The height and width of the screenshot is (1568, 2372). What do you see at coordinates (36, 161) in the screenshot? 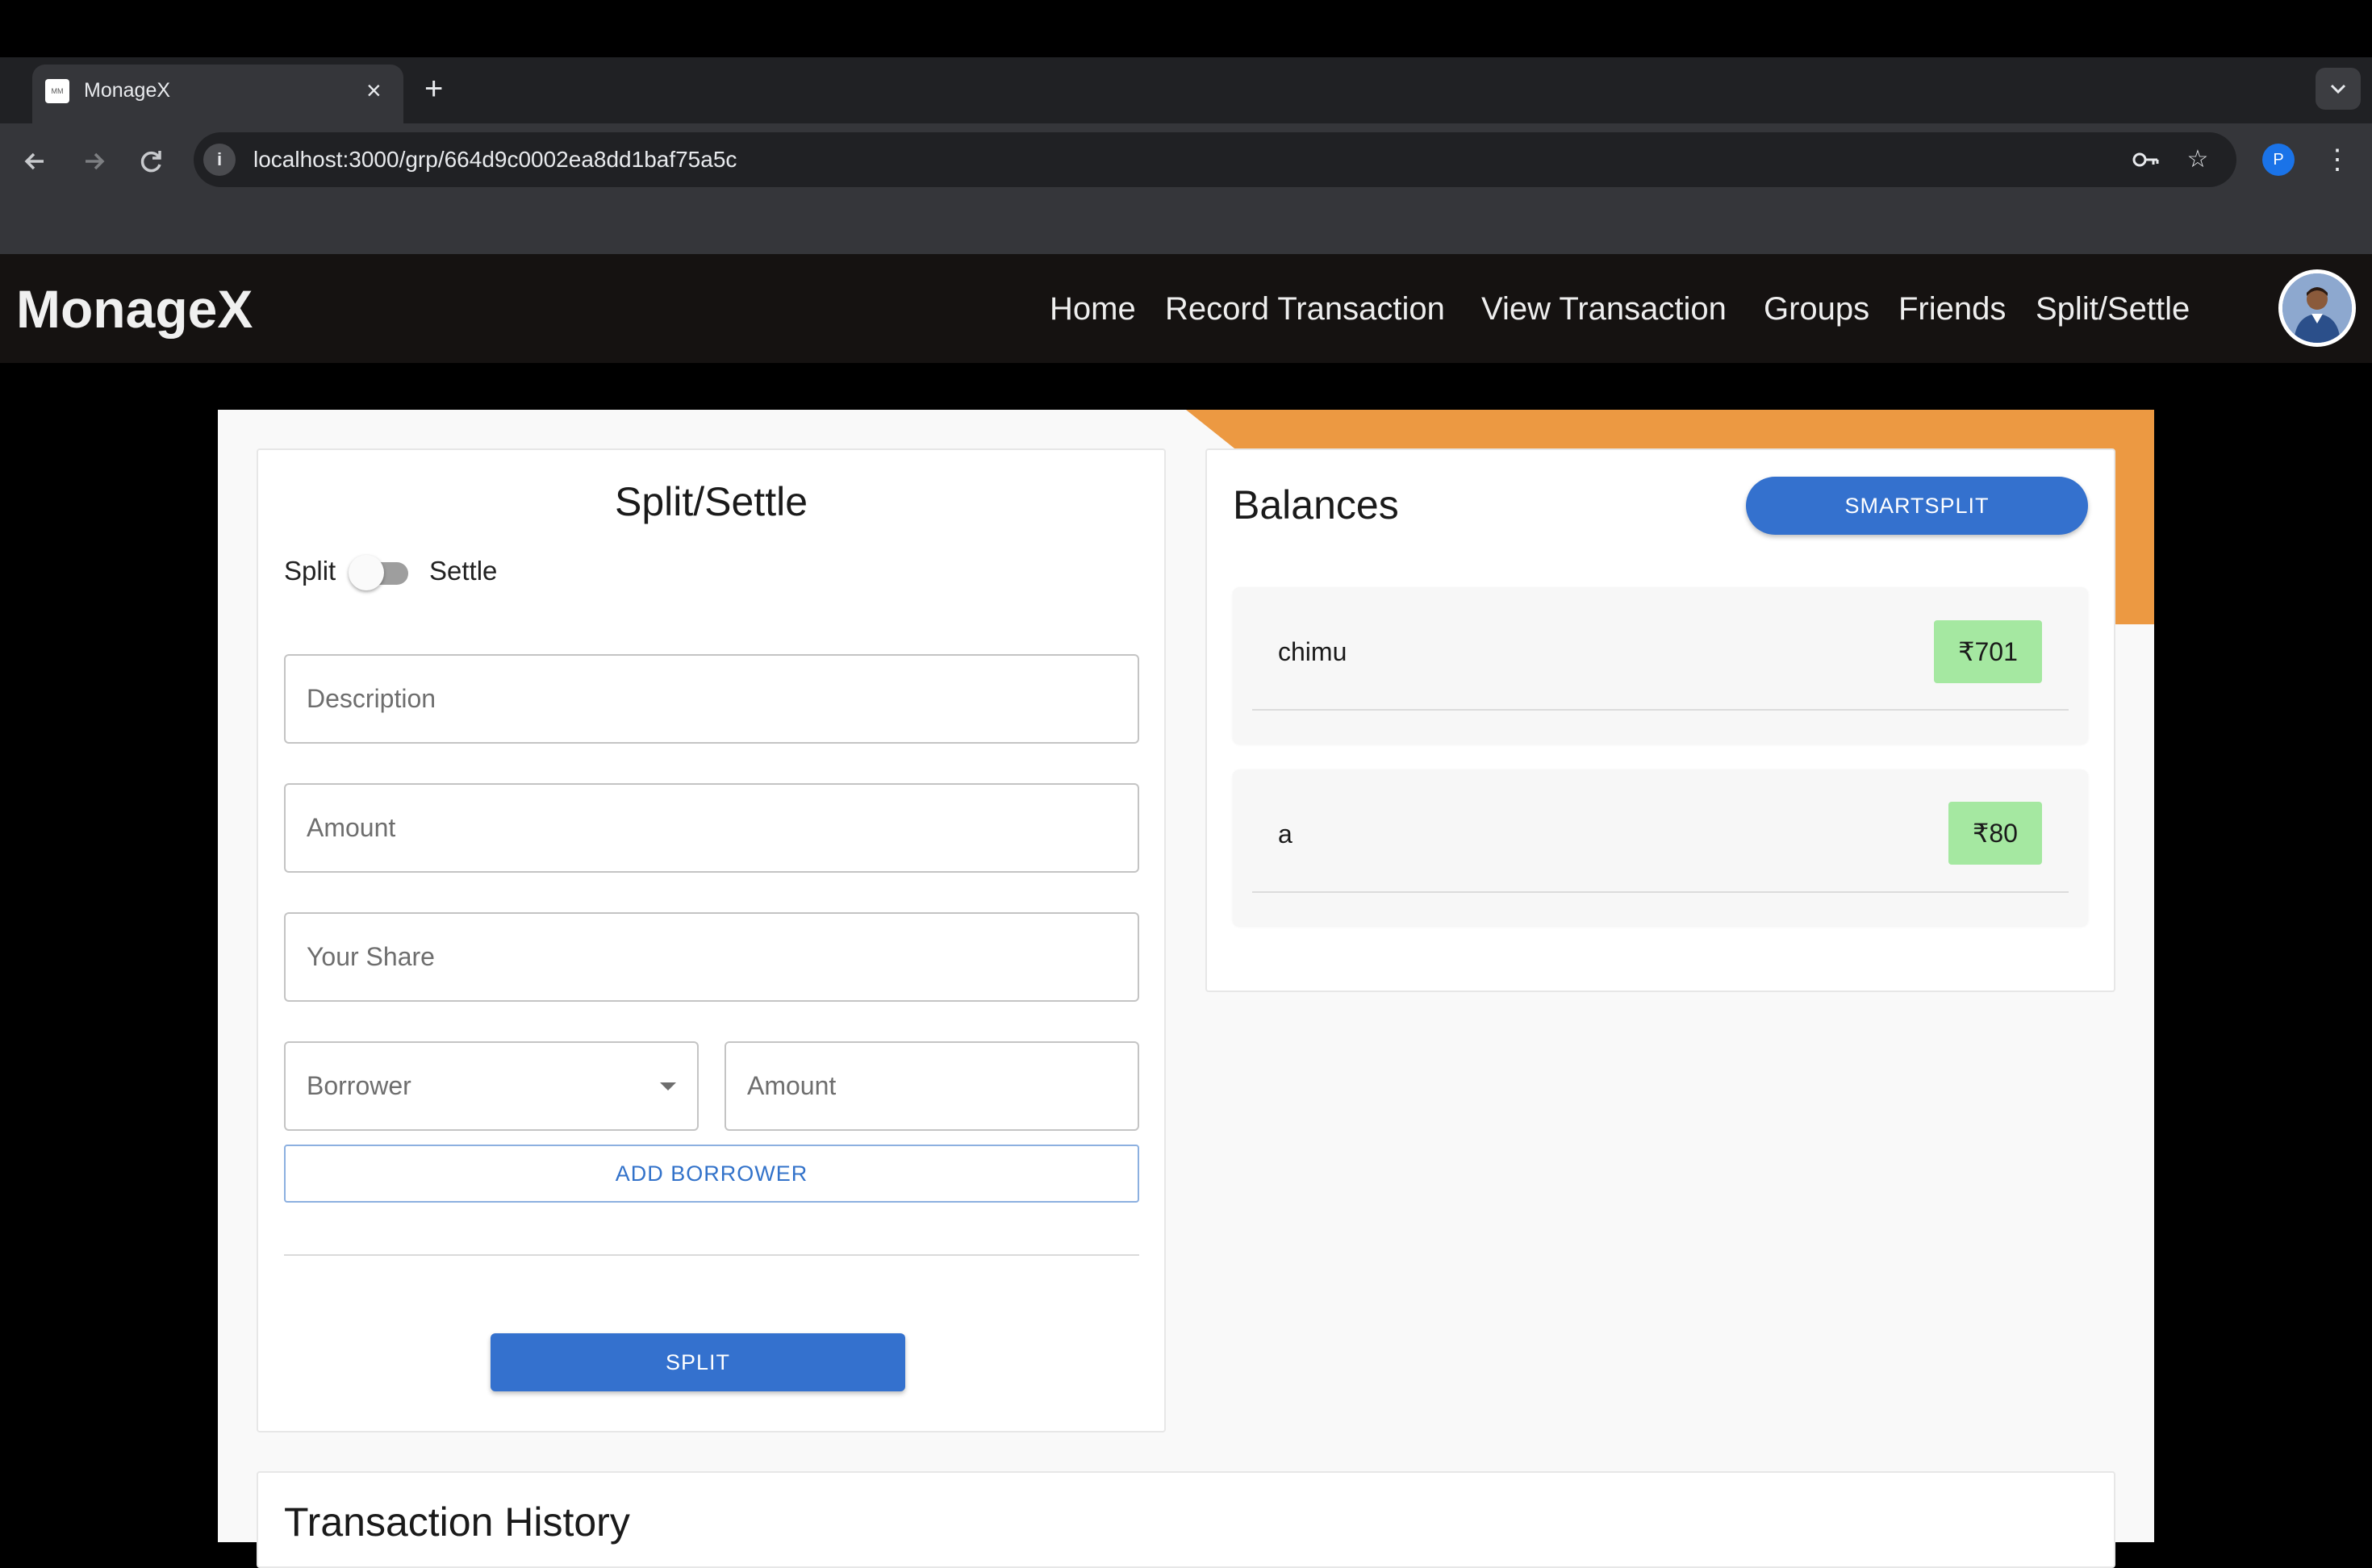
I see `back-arrow-icon` at bounding box center [36, 161].